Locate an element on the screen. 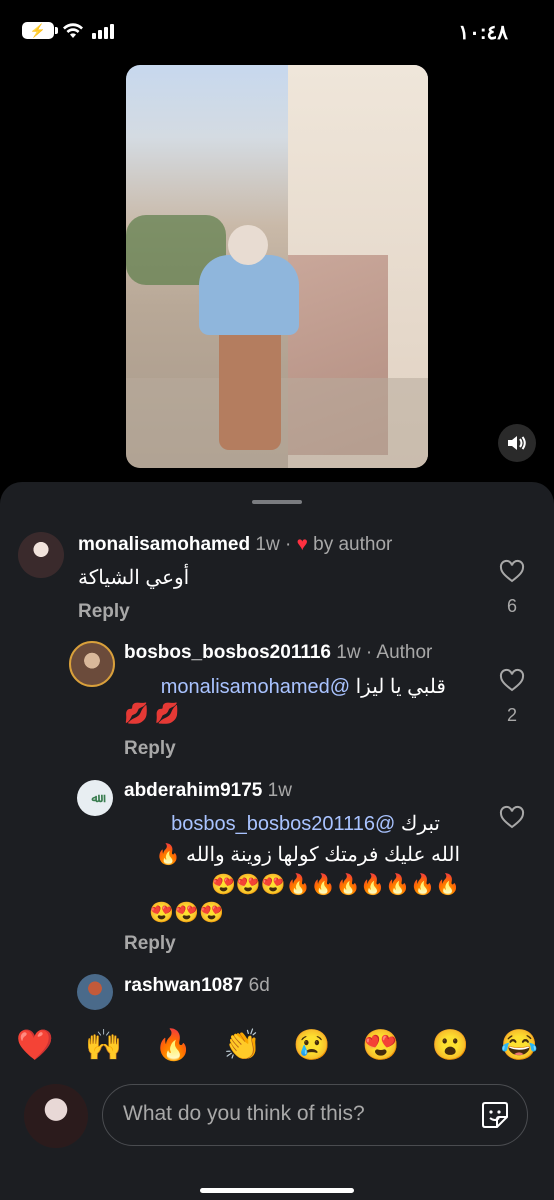 The image size is (554, 1200). comment-text: أوعي الشياكة is located at coordinates (134, 578).